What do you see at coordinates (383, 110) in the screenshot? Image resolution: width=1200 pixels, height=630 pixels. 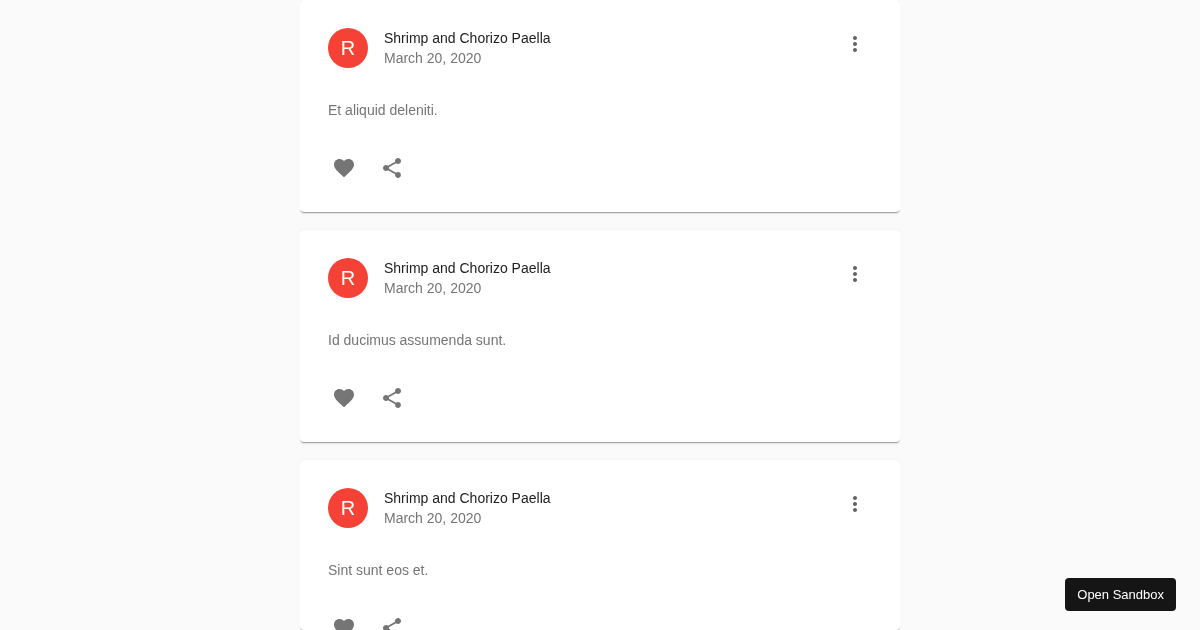 I see `post-text: Et aliquid deleniti.` at bounding box center [383, 110].